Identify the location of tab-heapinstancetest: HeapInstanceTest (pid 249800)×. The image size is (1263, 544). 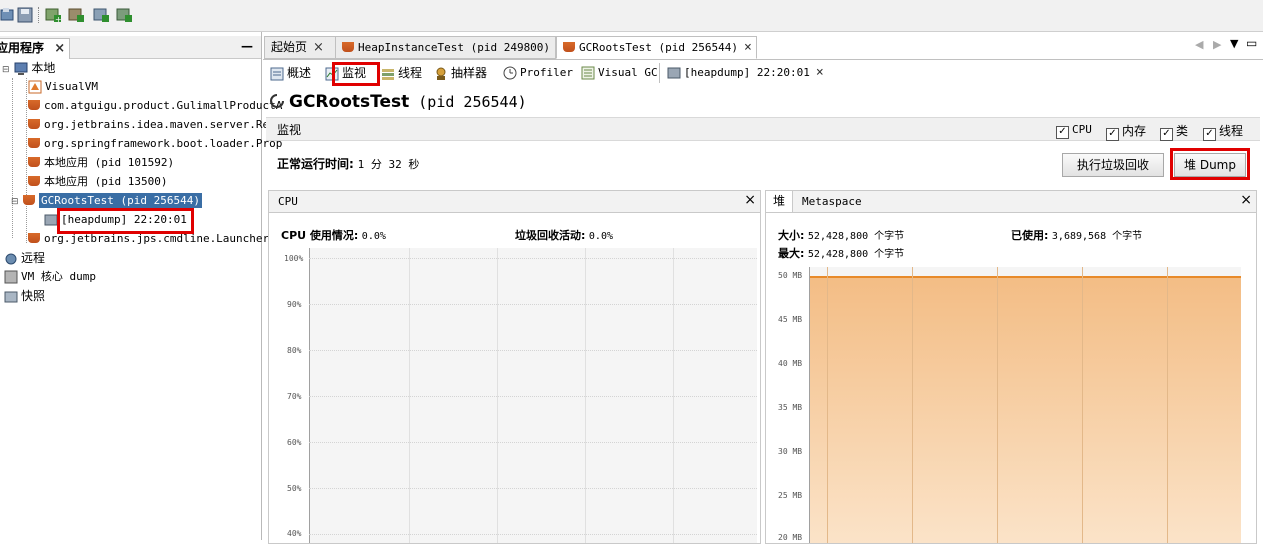
(449, 47).